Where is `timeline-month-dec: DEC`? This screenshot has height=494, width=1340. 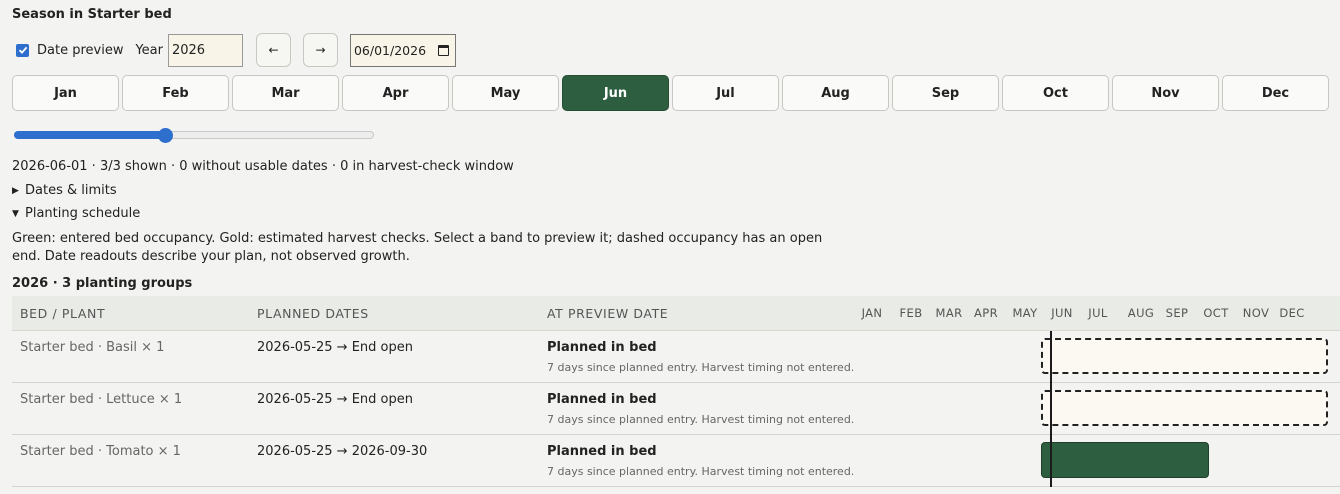
timeline-month-dec: DEC is located at coordinates (1292, 313).